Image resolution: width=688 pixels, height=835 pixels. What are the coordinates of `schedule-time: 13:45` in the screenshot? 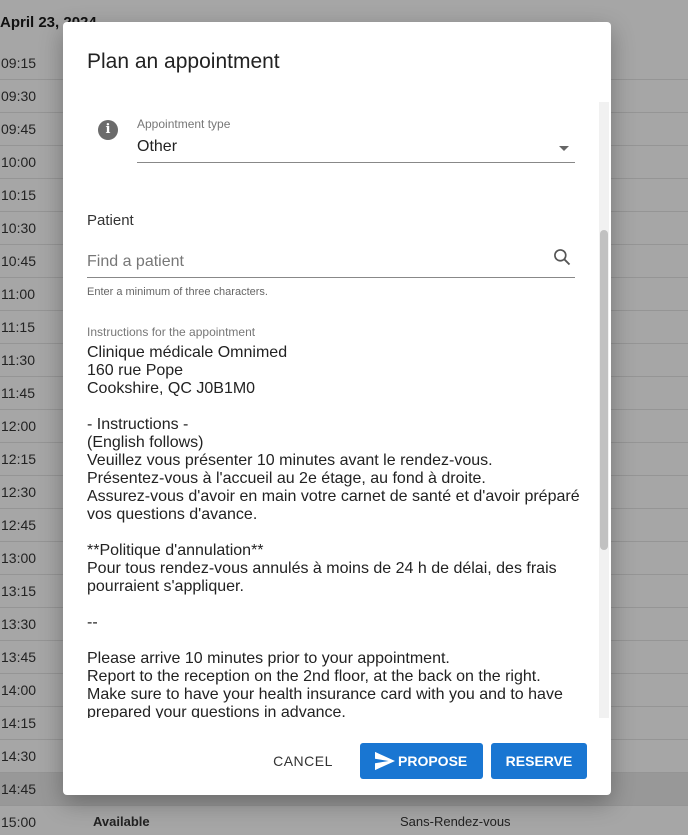 It's located at (19, 657).